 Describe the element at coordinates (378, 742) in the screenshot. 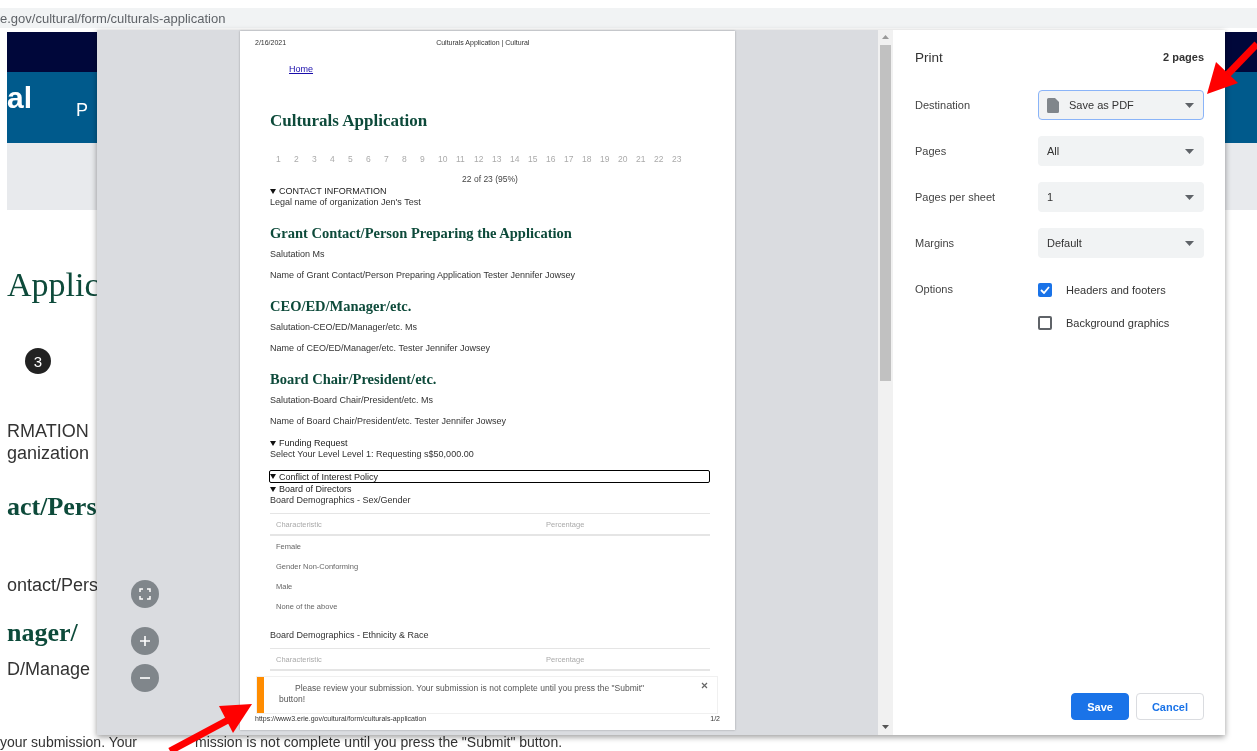

I see `notice-text: mission is not complete until you press the "Submit" button.` at that location.